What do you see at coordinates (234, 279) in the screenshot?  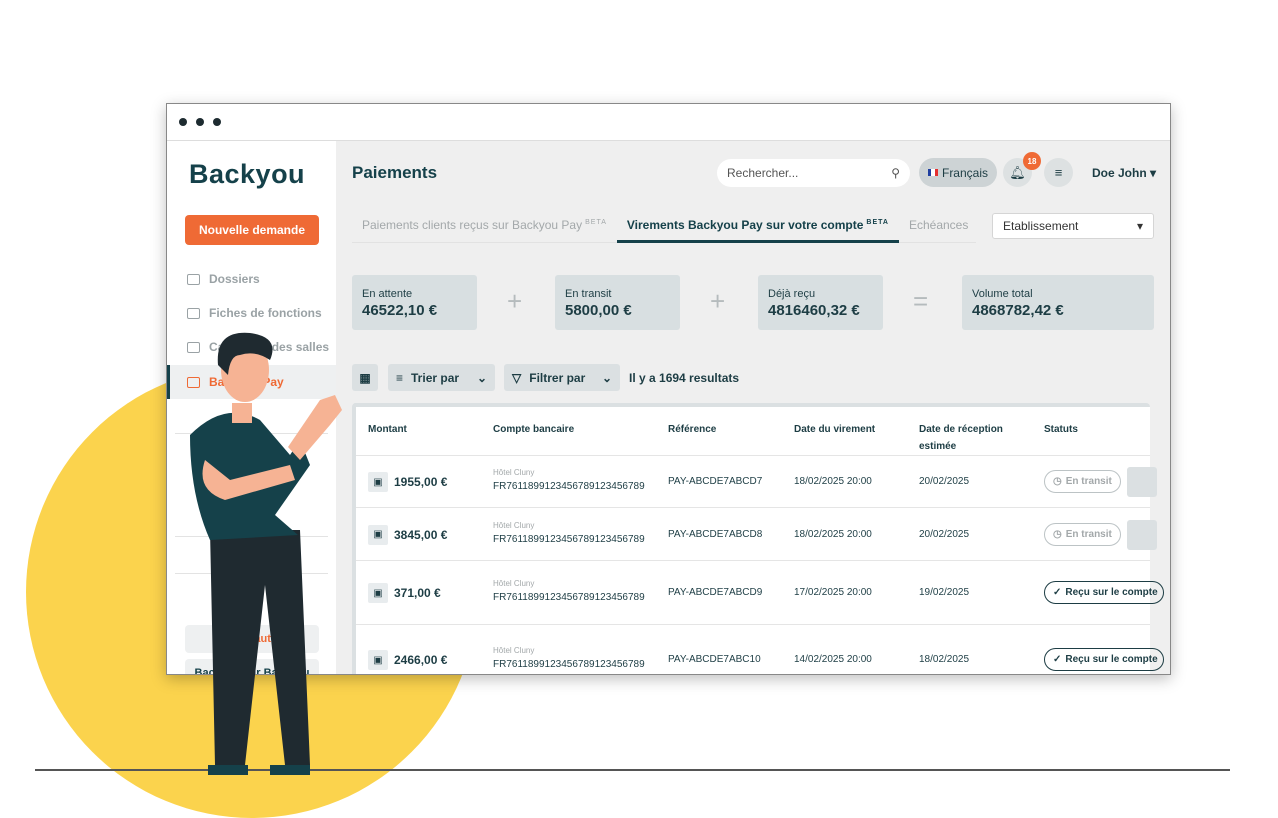 I see `sidebar-item-label: Dossiers` at bounding box center [234, 279].